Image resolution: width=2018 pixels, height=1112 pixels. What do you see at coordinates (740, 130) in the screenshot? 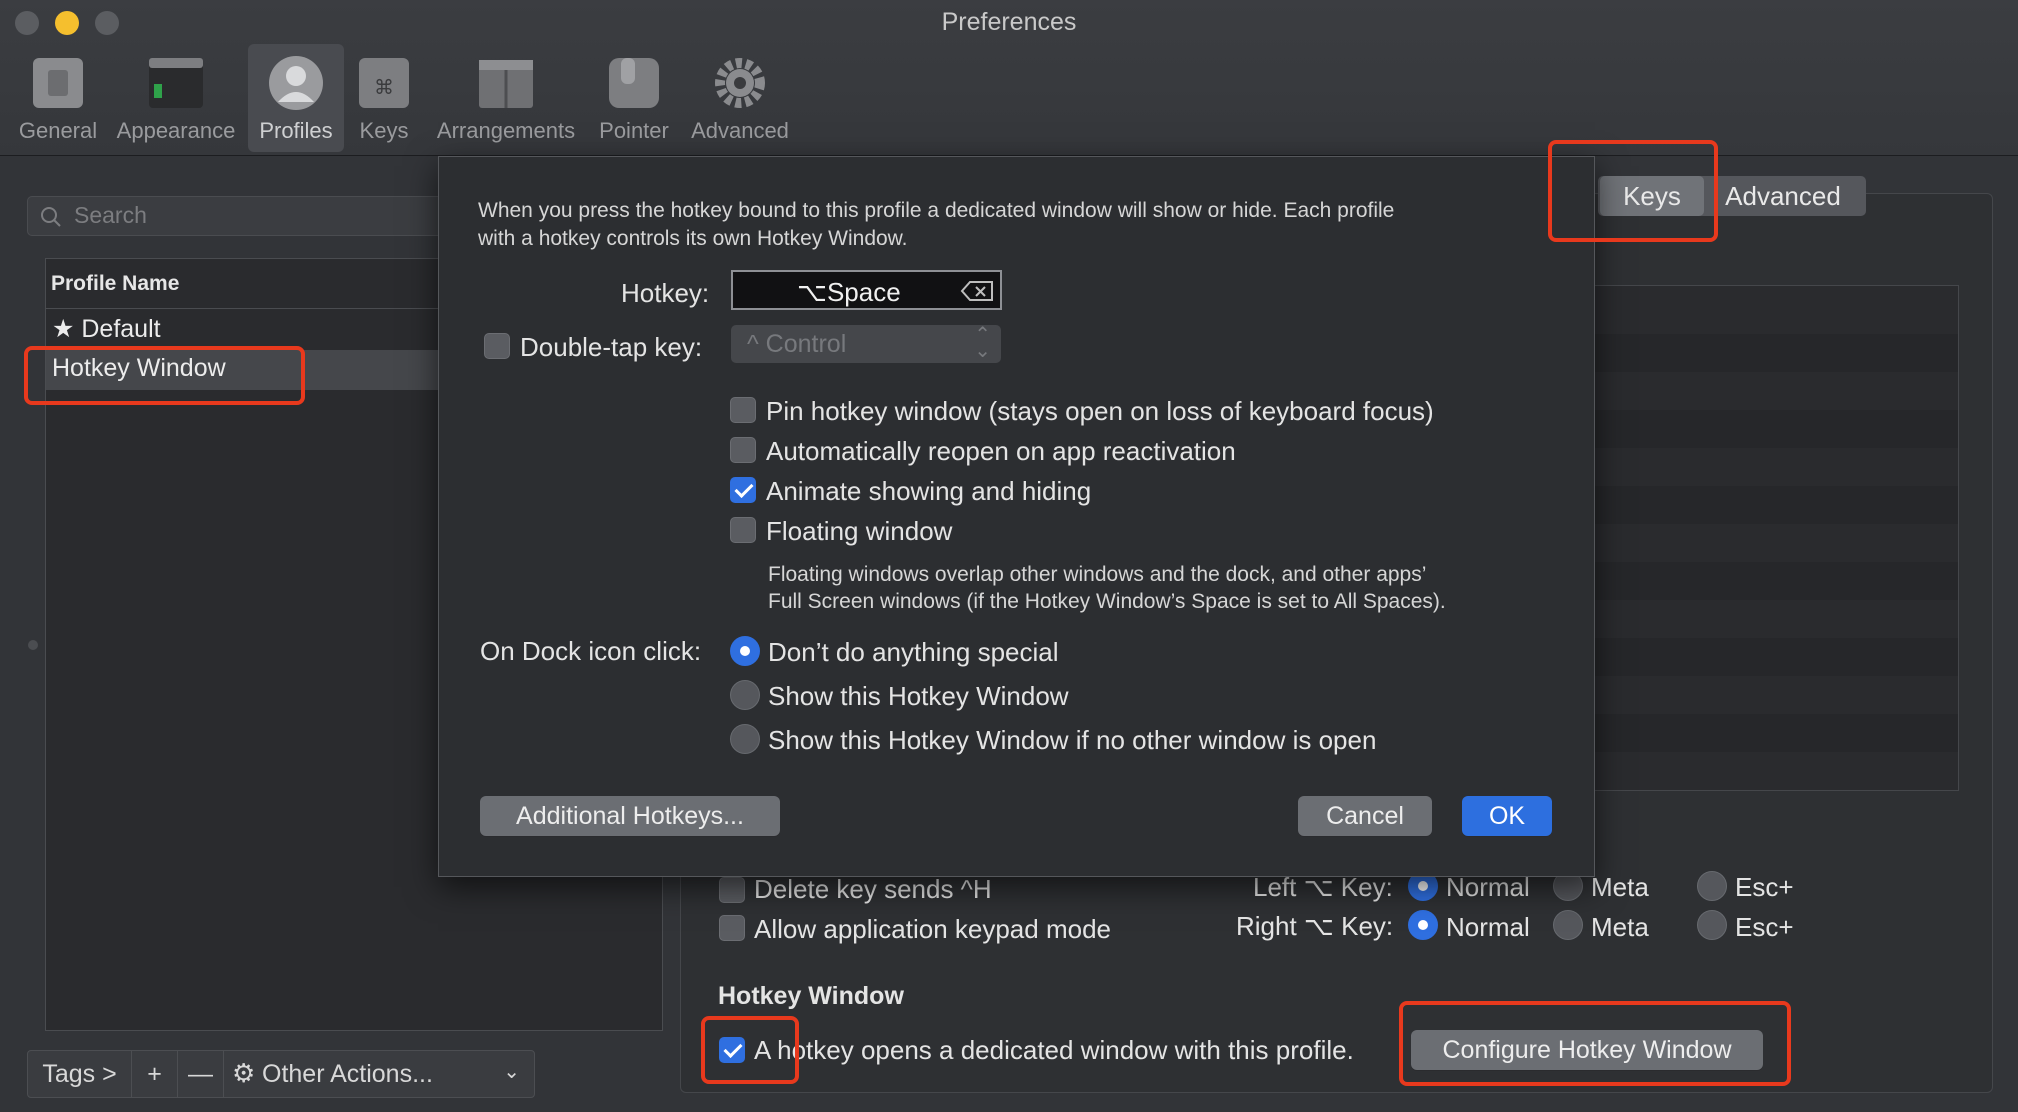
I see `toolbar-label: Advanced` at bounding box center [740, 130].